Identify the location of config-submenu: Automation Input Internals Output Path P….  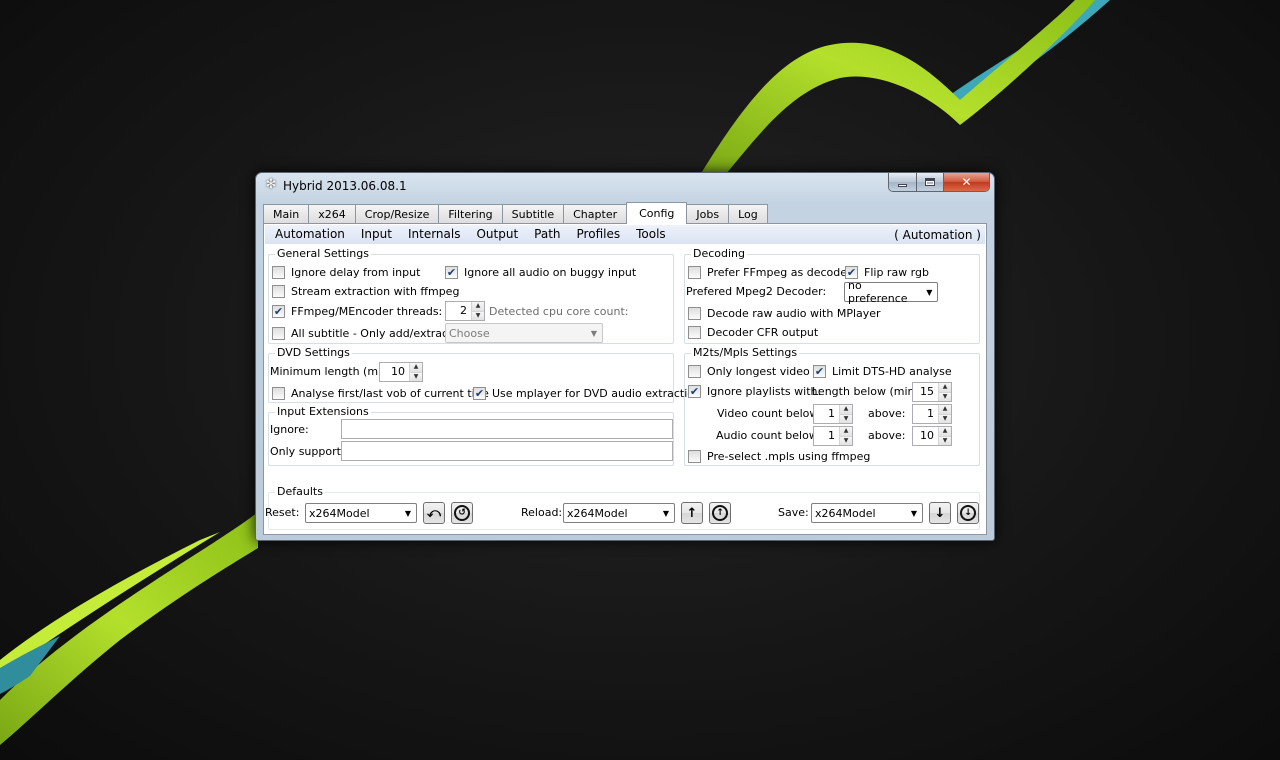
(625, 234).